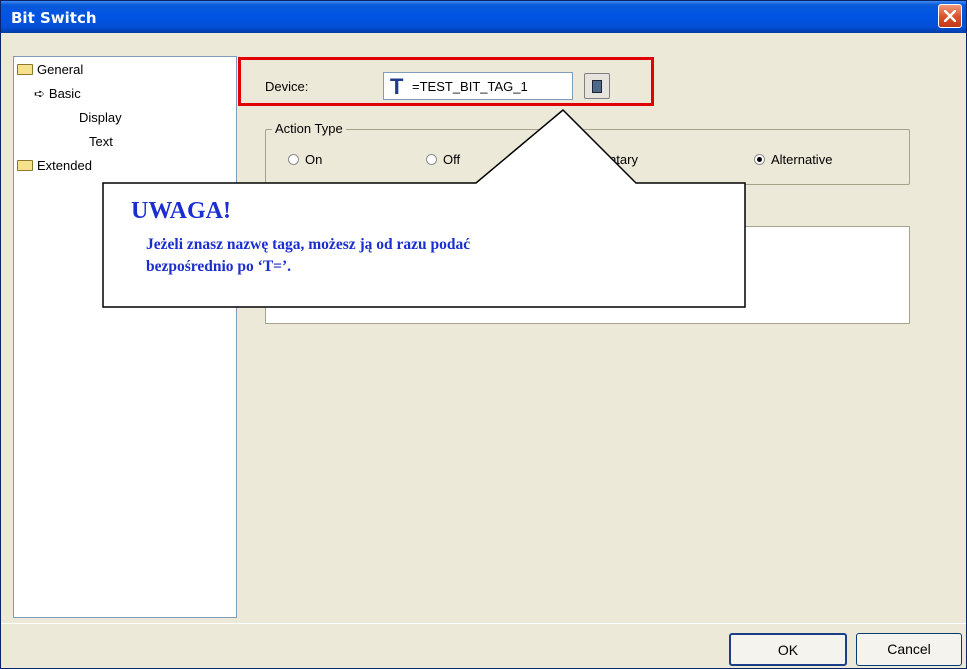  Describe the element at coordinates (802, 159) in the screenshot. I see `radio-label: Alternative` at that location.